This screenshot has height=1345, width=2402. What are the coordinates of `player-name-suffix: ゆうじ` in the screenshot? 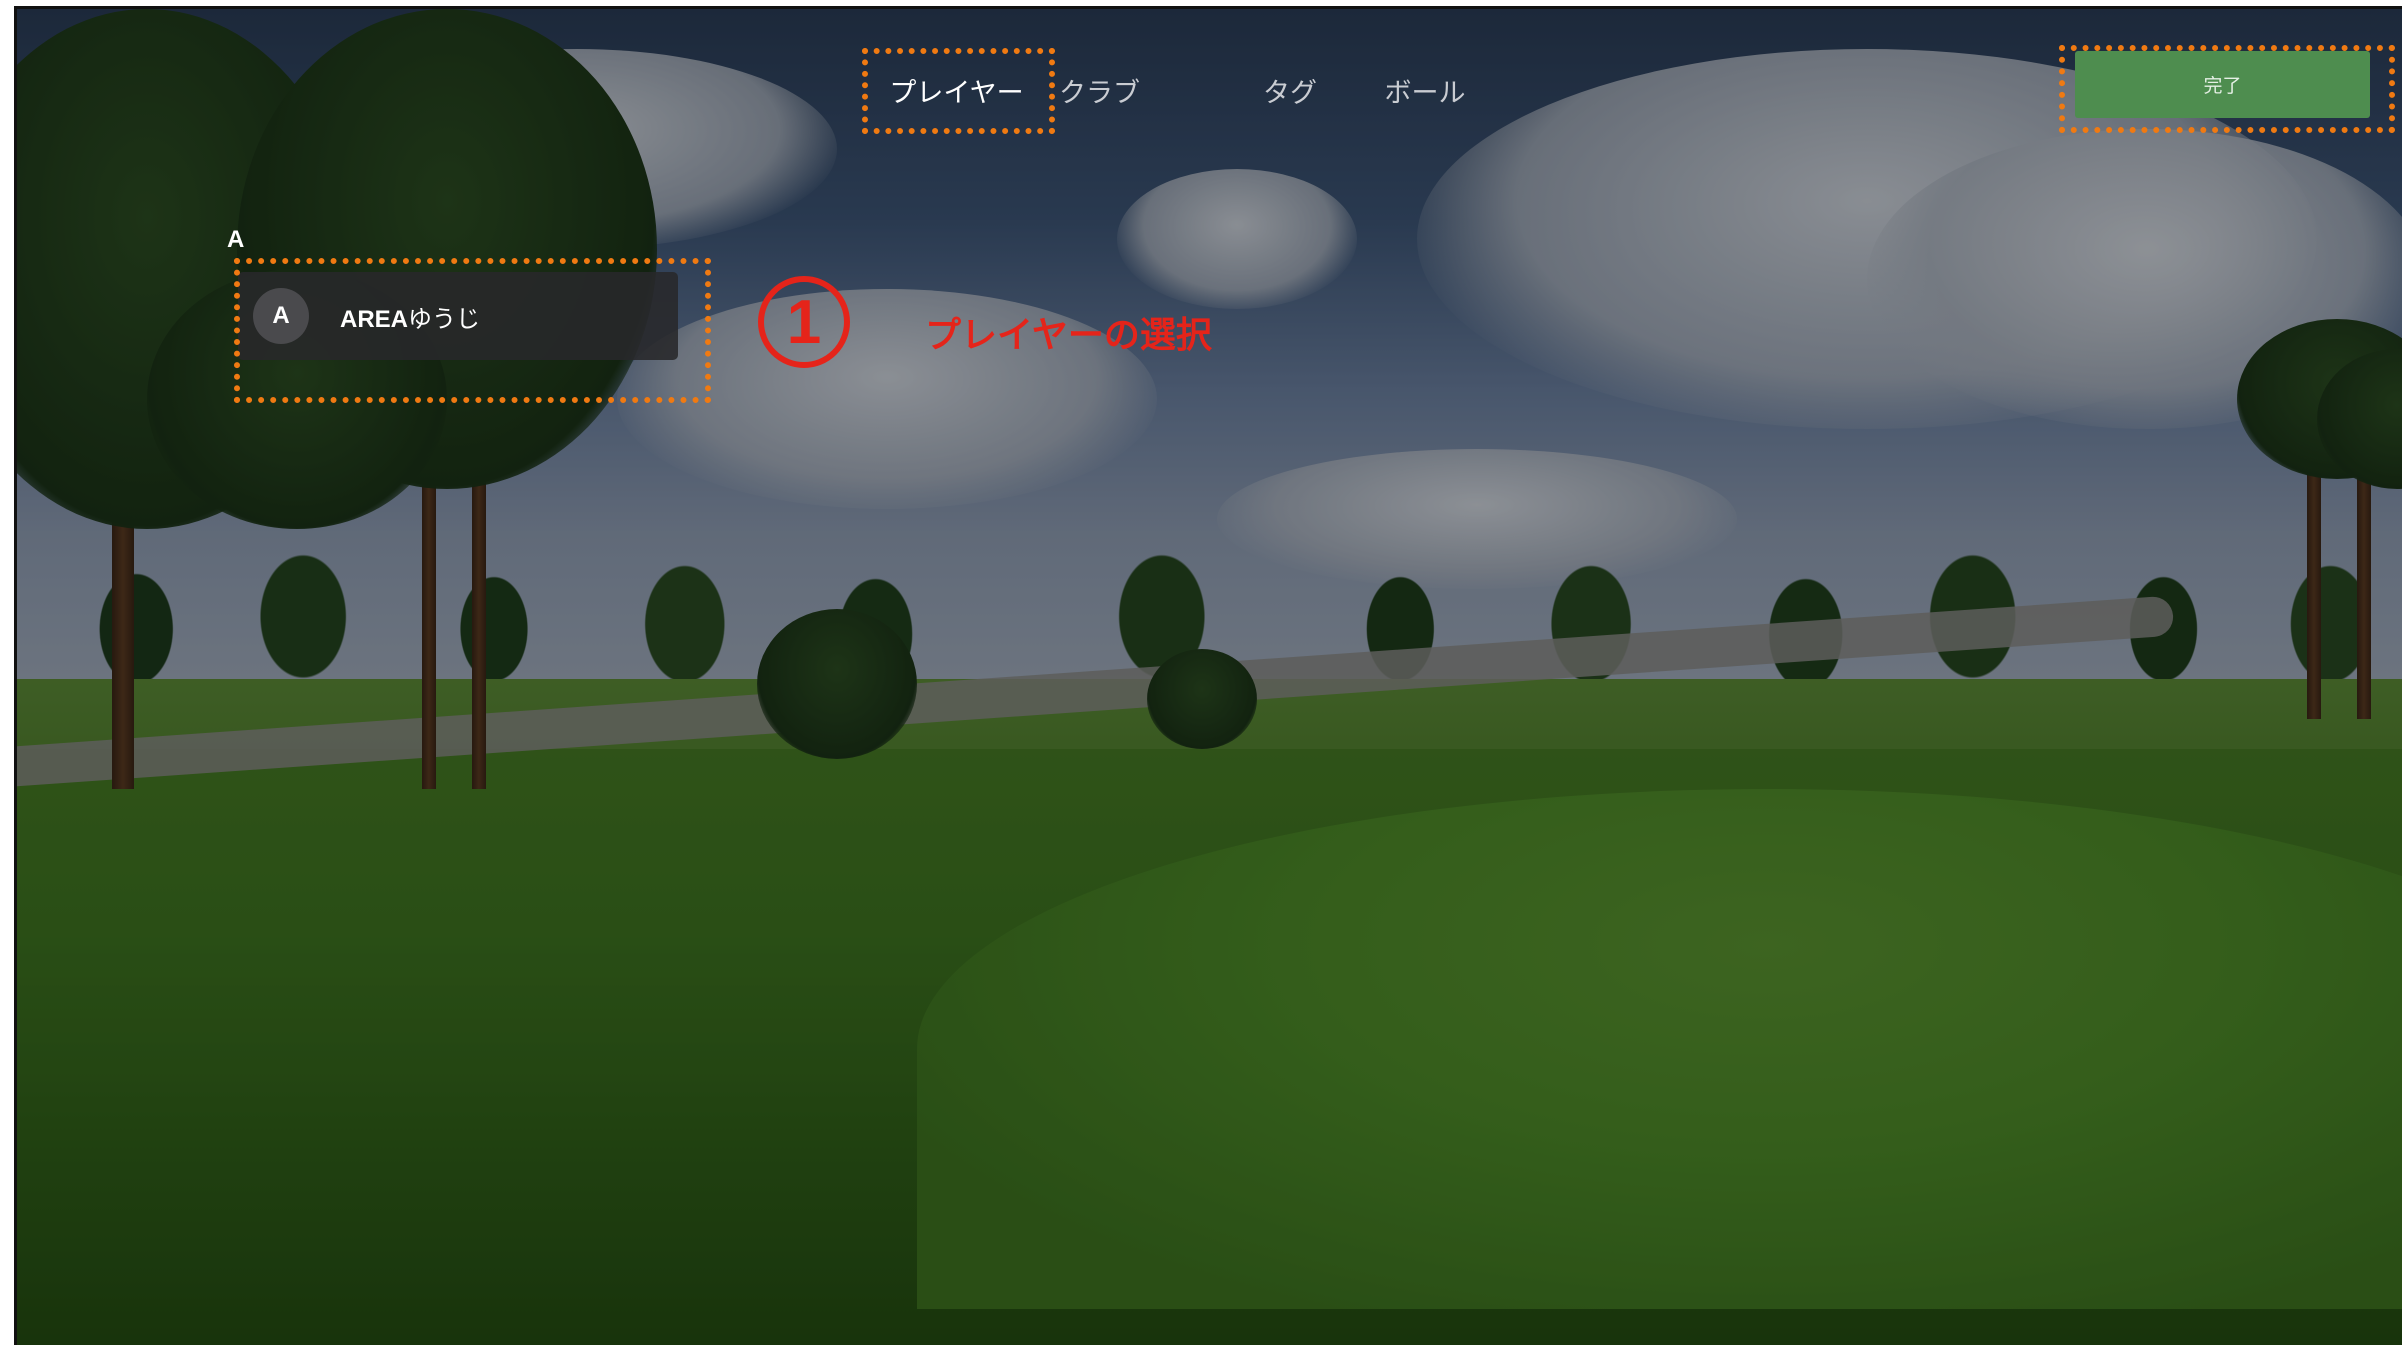 It's located at (444, 318).